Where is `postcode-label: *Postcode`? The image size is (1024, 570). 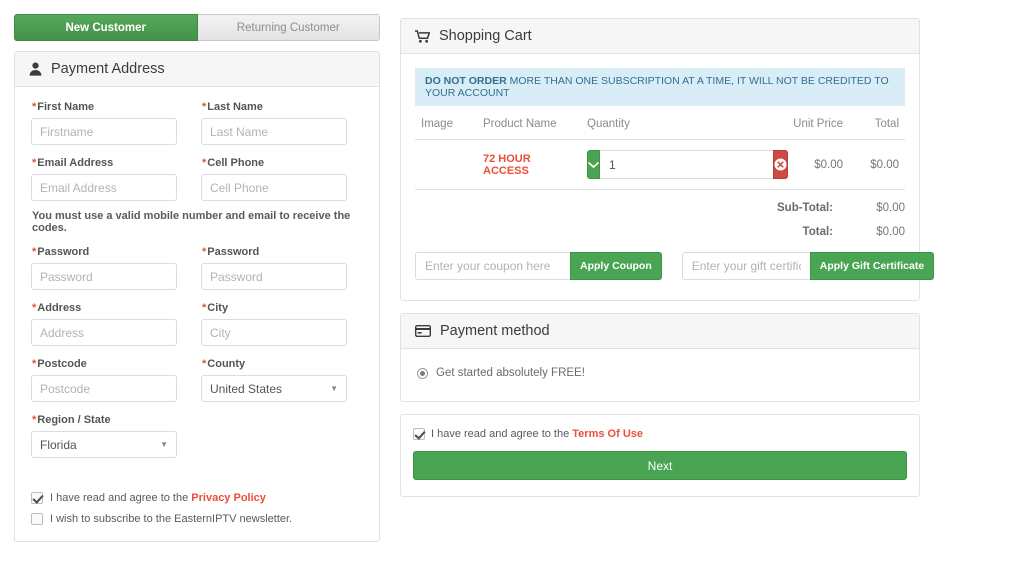
postcode-label: *Postcode is located at coordinates (59, 364).